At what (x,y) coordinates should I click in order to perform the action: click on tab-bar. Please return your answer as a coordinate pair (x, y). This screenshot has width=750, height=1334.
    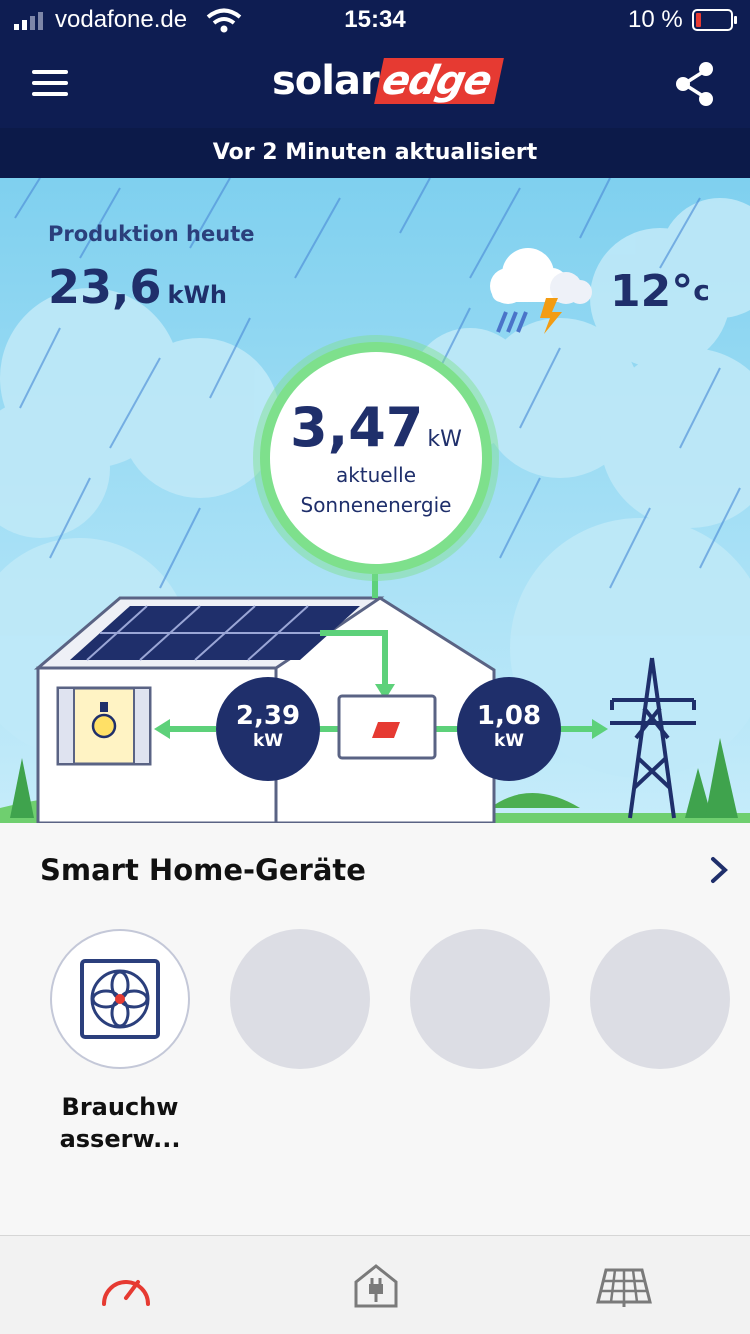
    Looking at the image, I should click on (375, 1284).